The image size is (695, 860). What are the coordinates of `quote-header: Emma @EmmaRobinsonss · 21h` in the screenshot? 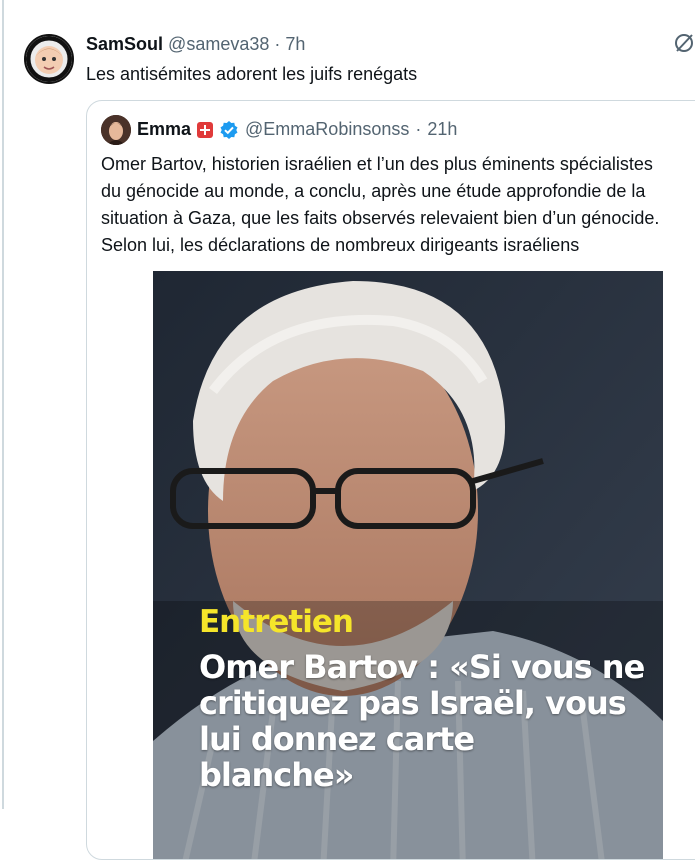 It's located at (297, 129).